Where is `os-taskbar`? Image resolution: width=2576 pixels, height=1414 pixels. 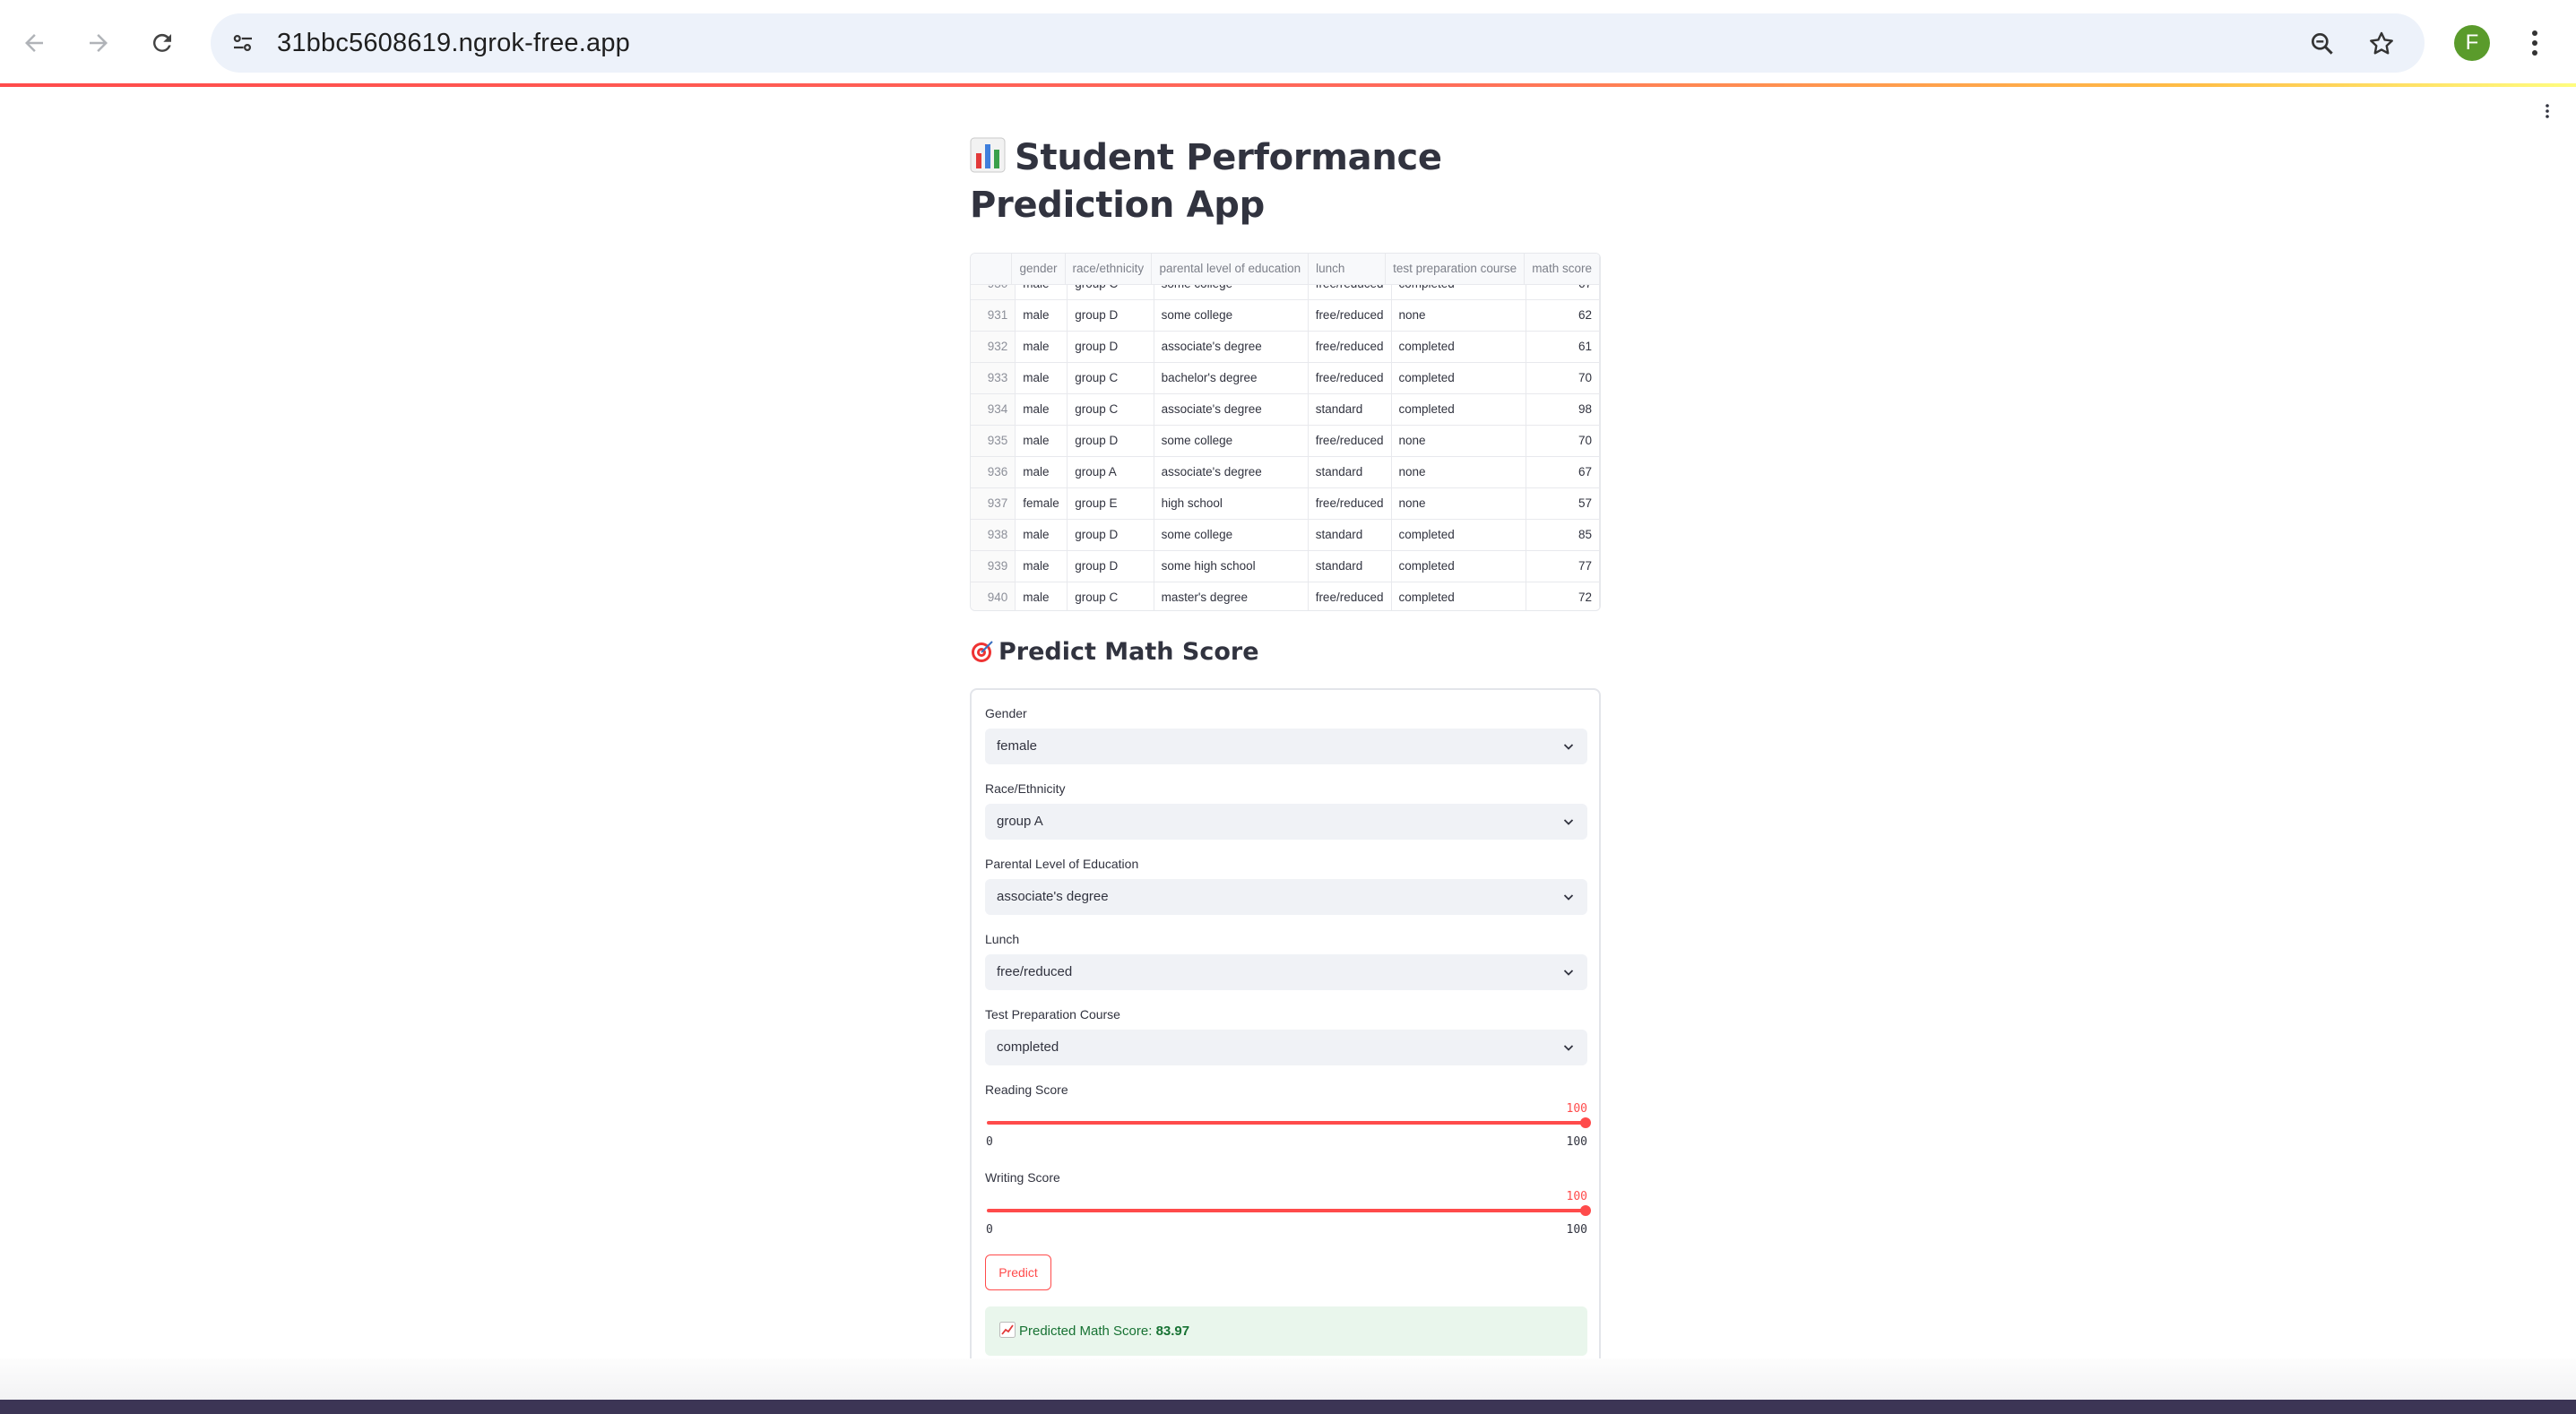 os-taskbar is located at coordinates (1288, 1407).